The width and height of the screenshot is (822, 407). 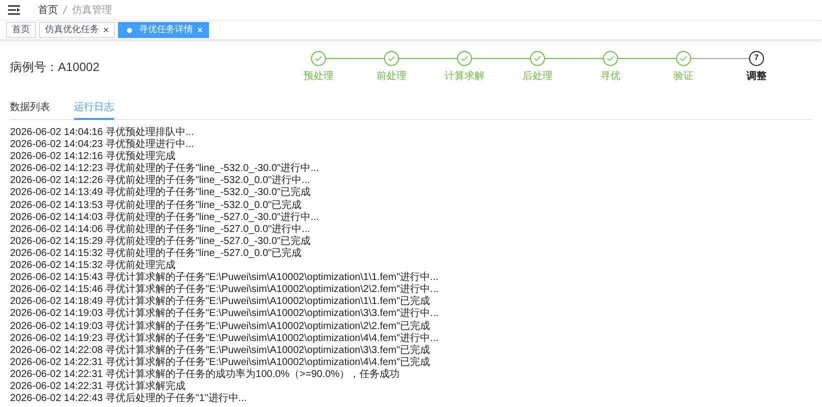 I want to click on step-number: 7, so click(x=756, y=58).